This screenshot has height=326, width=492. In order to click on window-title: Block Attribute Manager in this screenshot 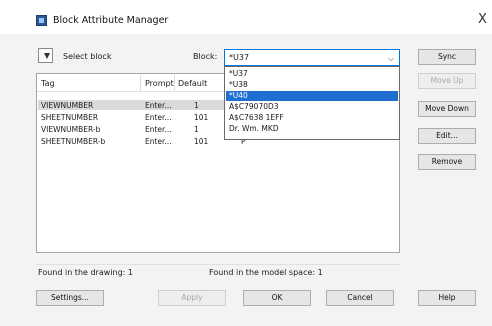, I will do `click(111, 20)`.